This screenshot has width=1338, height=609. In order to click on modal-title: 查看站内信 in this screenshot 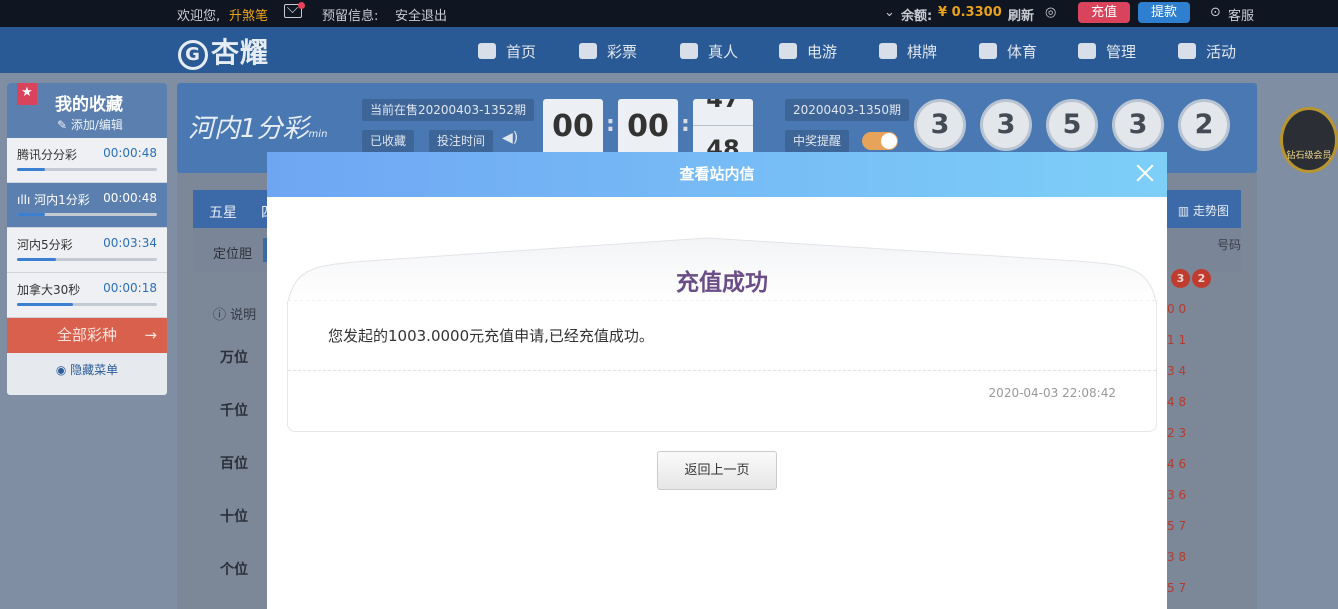, I will do `click(717, 174)`.